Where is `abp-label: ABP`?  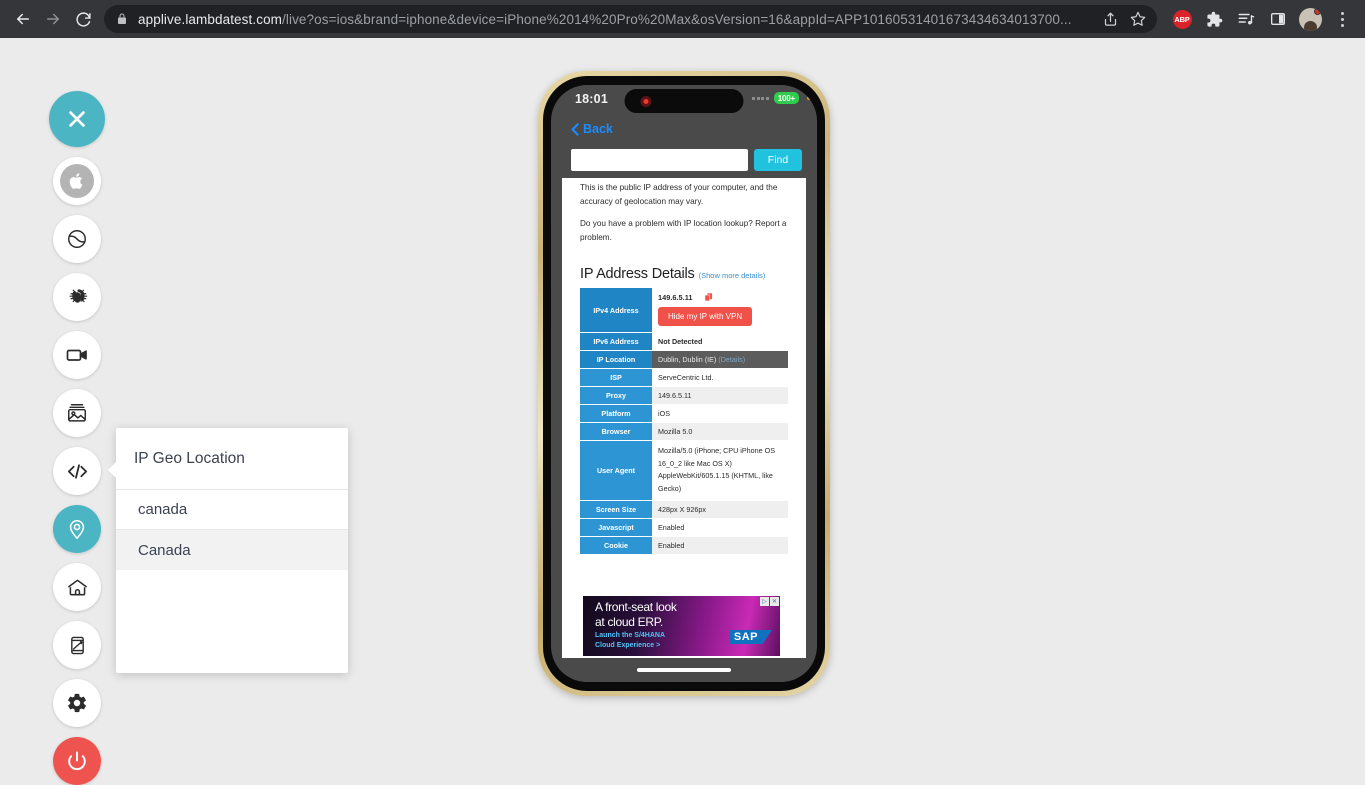
abp-label: ABP is located at coordinates (1182, 19).